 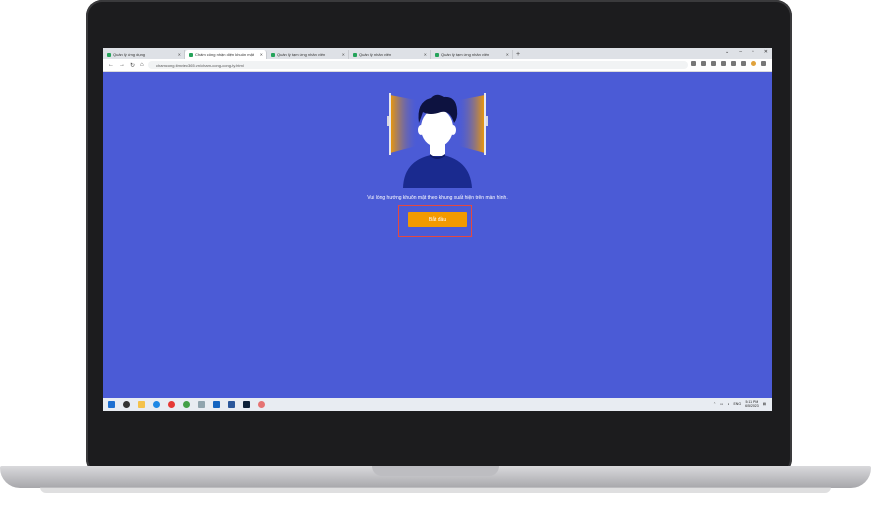 I want to click on close-window-icon: ✕, so click(x=766, y=52).